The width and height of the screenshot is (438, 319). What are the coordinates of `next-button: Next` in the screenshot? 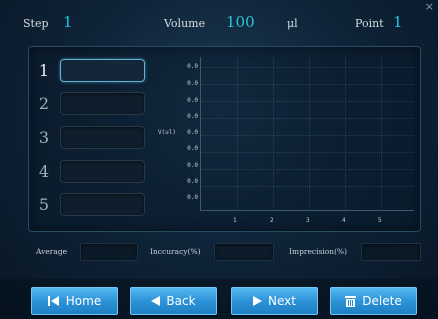 It's located at (274, 301).